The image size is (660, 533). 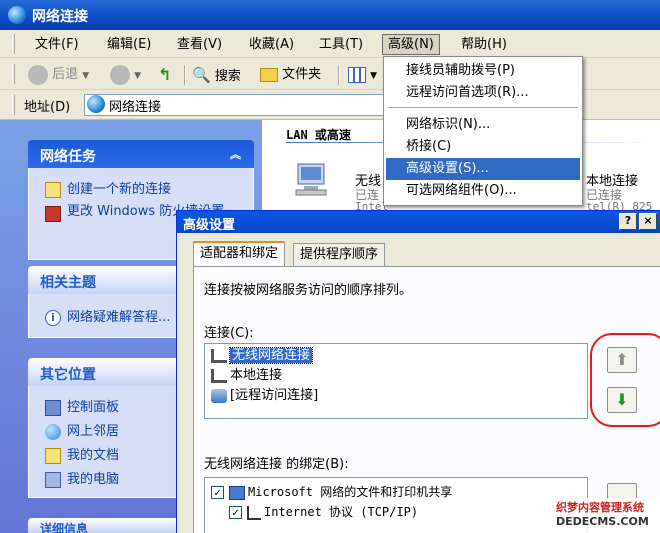 What do you see at coordinates (239, 254) in the screenshot?
I see `tab-adapters-bindings: 适配器和绑定` at bounding box center [239, 254].